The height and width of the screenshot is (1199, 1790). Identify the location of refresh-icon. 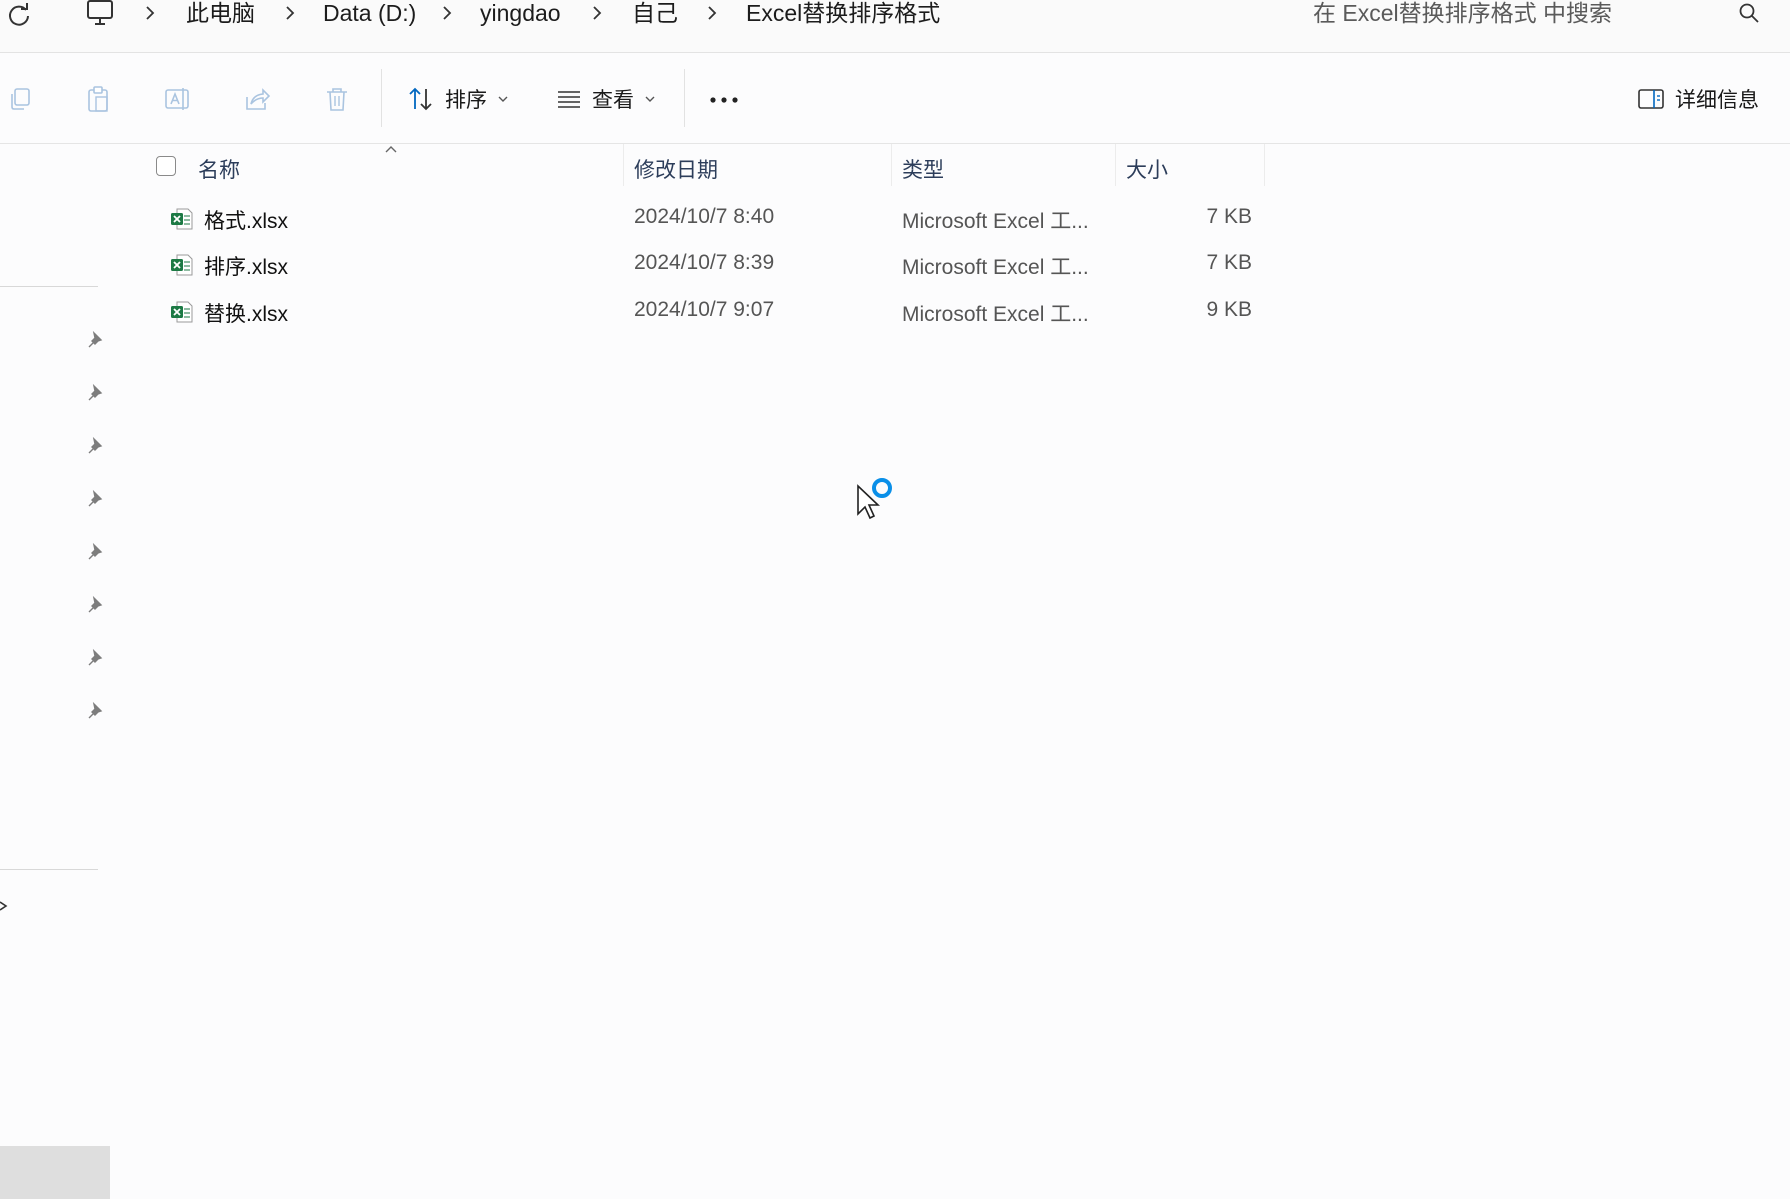
(19, 15).